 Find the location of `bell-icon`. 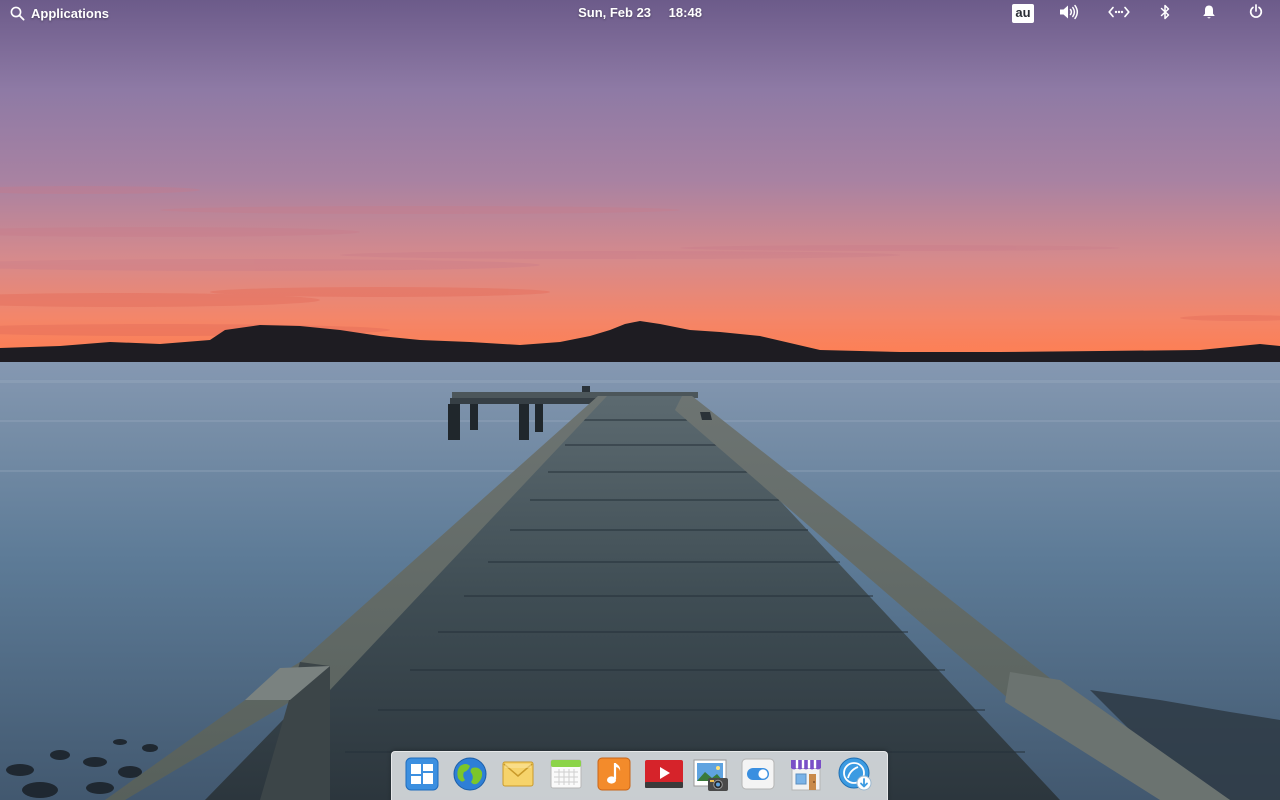

bell-icon is located at coordinates (1209, 13).